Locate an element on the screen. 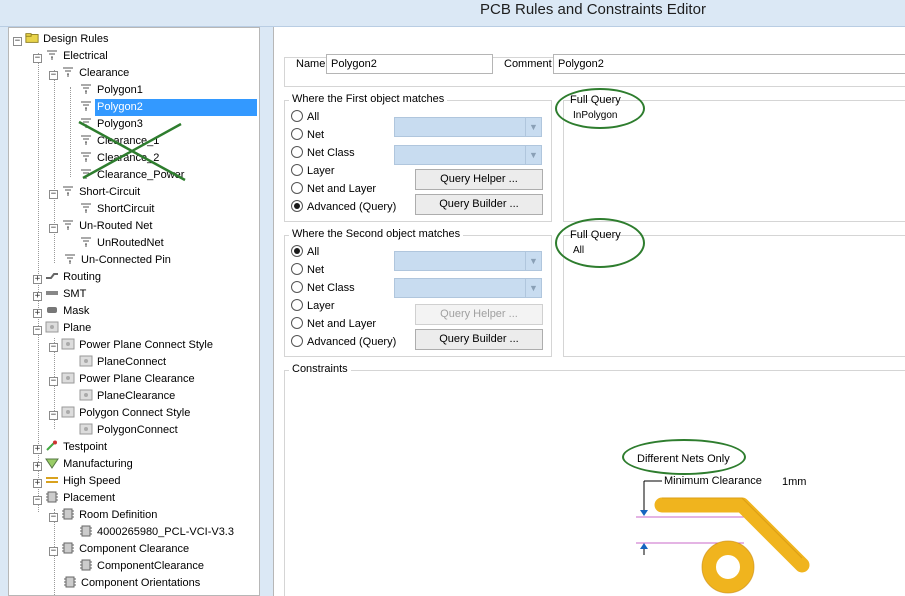 The height and width of the screenshot is (596, 905). tree-item-short-circuit: − Short-Circuit is located at coordinates (95, 192).